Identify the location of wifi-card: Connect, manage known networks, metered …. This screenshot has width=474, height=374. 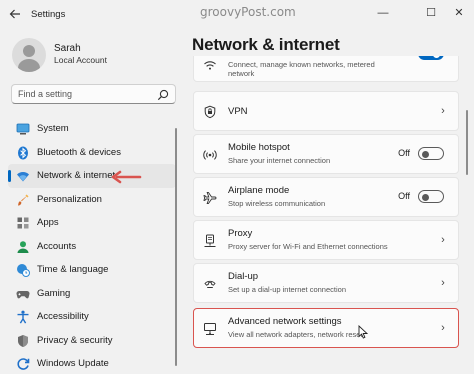
(326, 69).